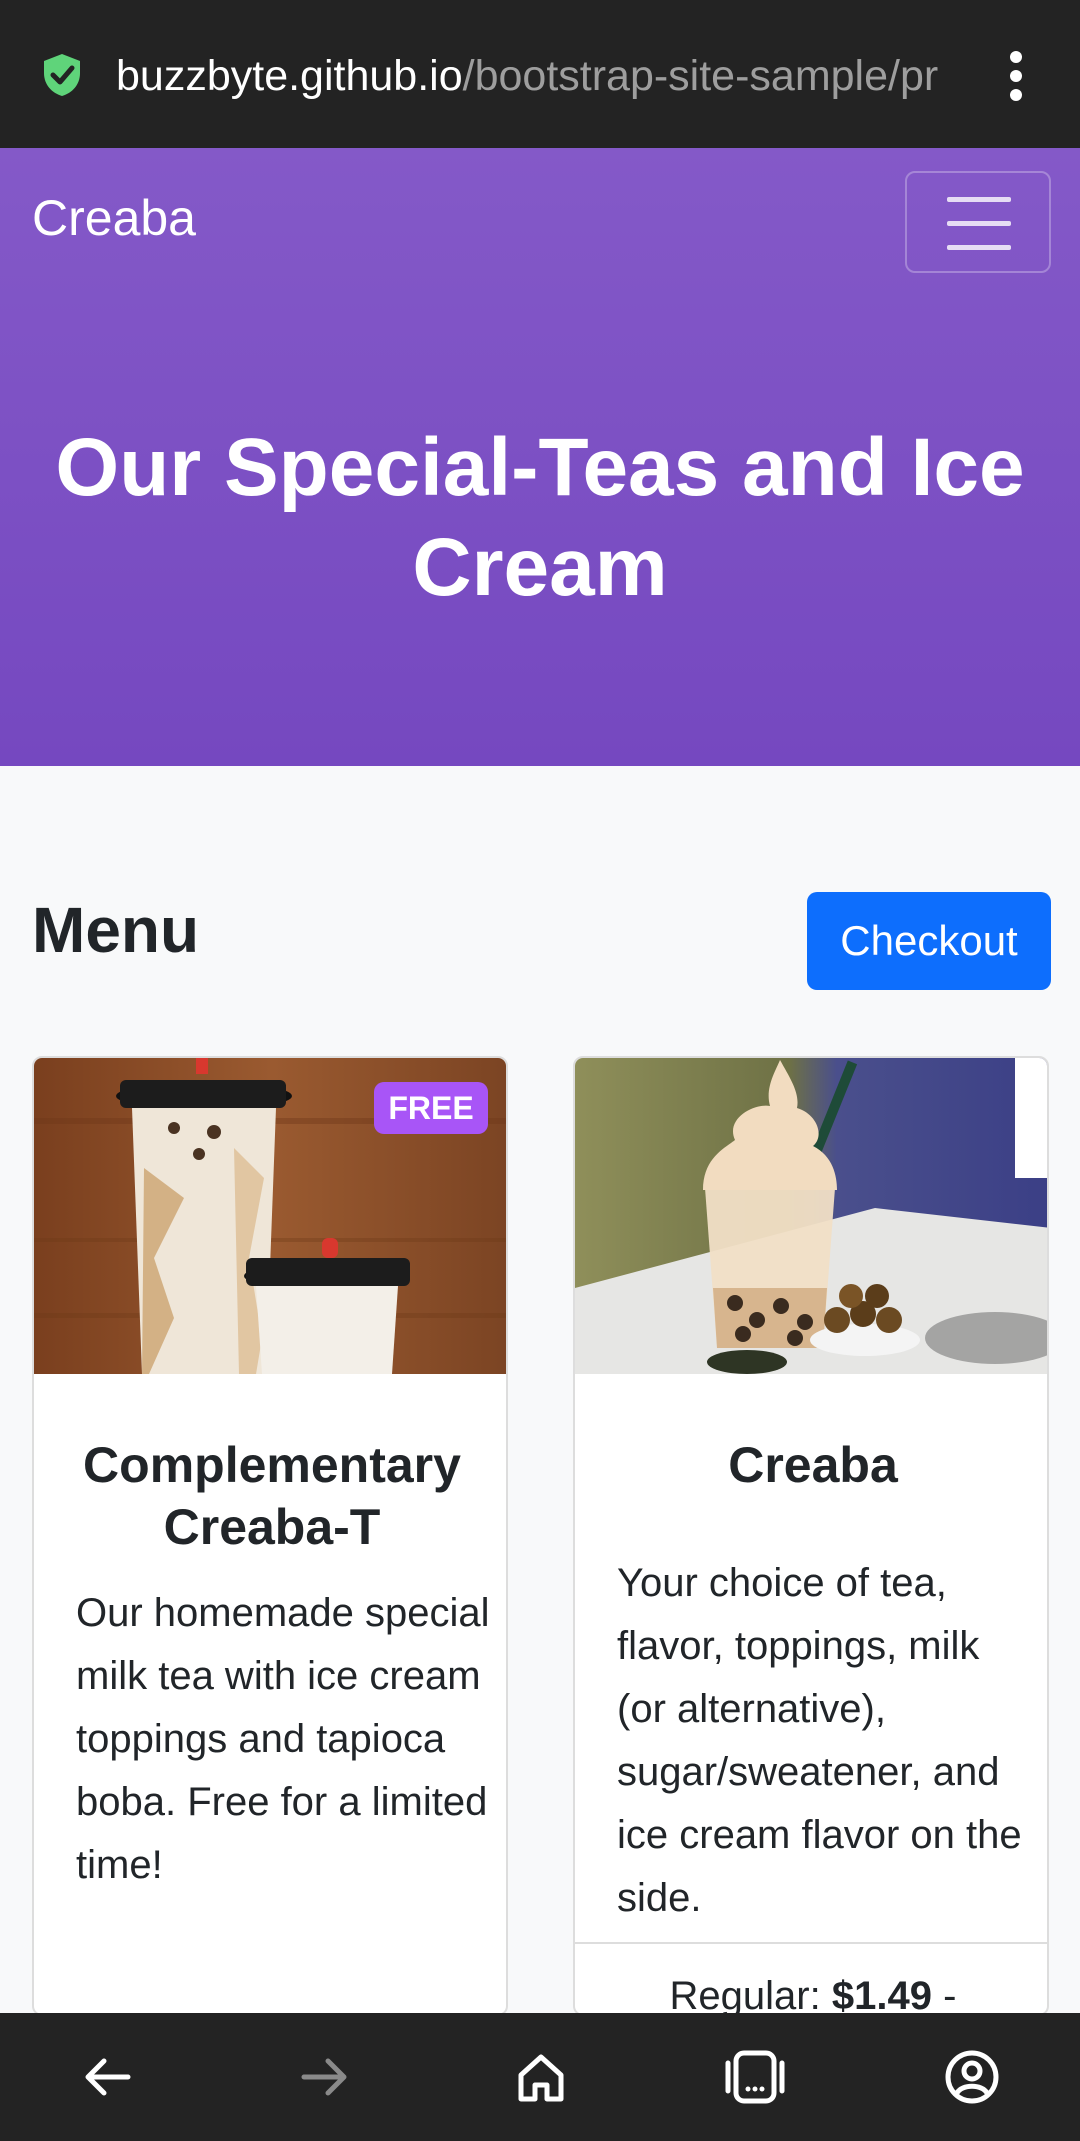 The height and width of the screenshot is (2141, 1080). Describe the element at coordinates (755, 2077) in the screenshot. I see `tabs-icon` at that location.